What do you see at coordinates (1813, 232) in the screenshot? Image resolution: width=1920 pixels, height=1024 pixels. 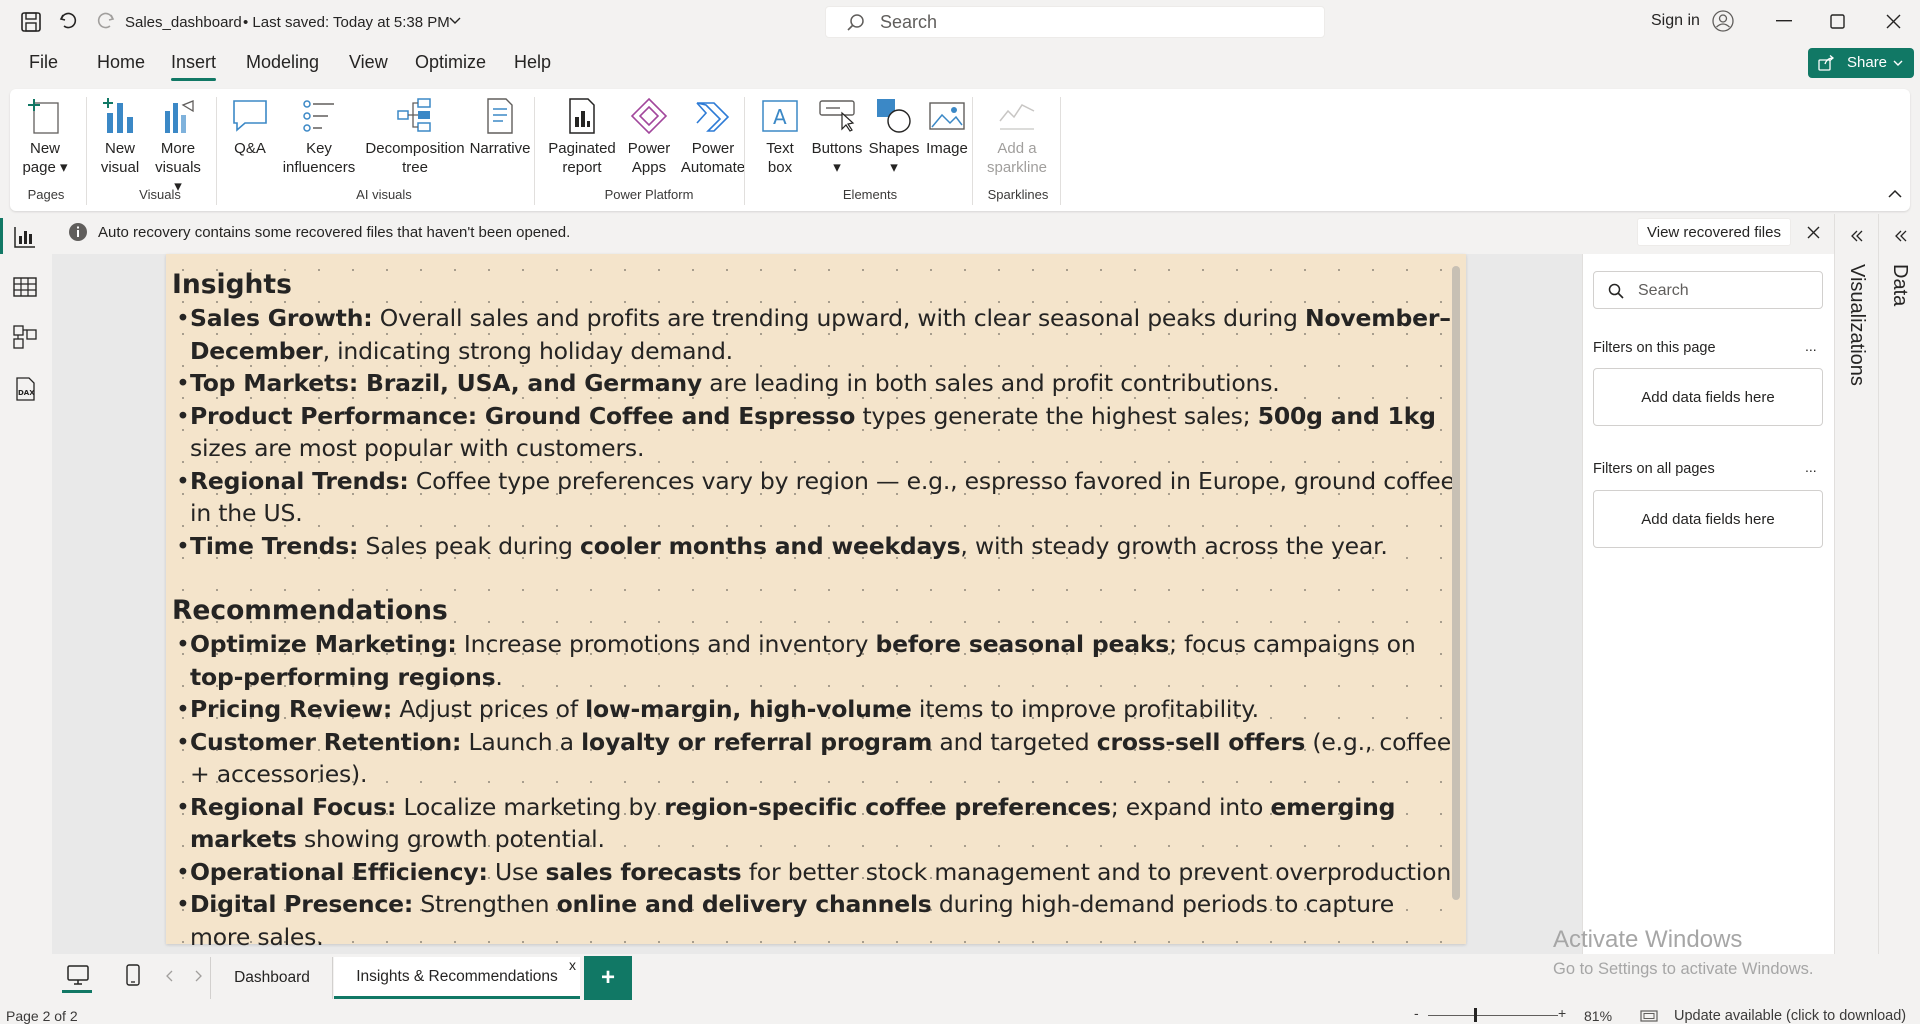 I see `close-notification-icon` at bounding box center [1813, 232].